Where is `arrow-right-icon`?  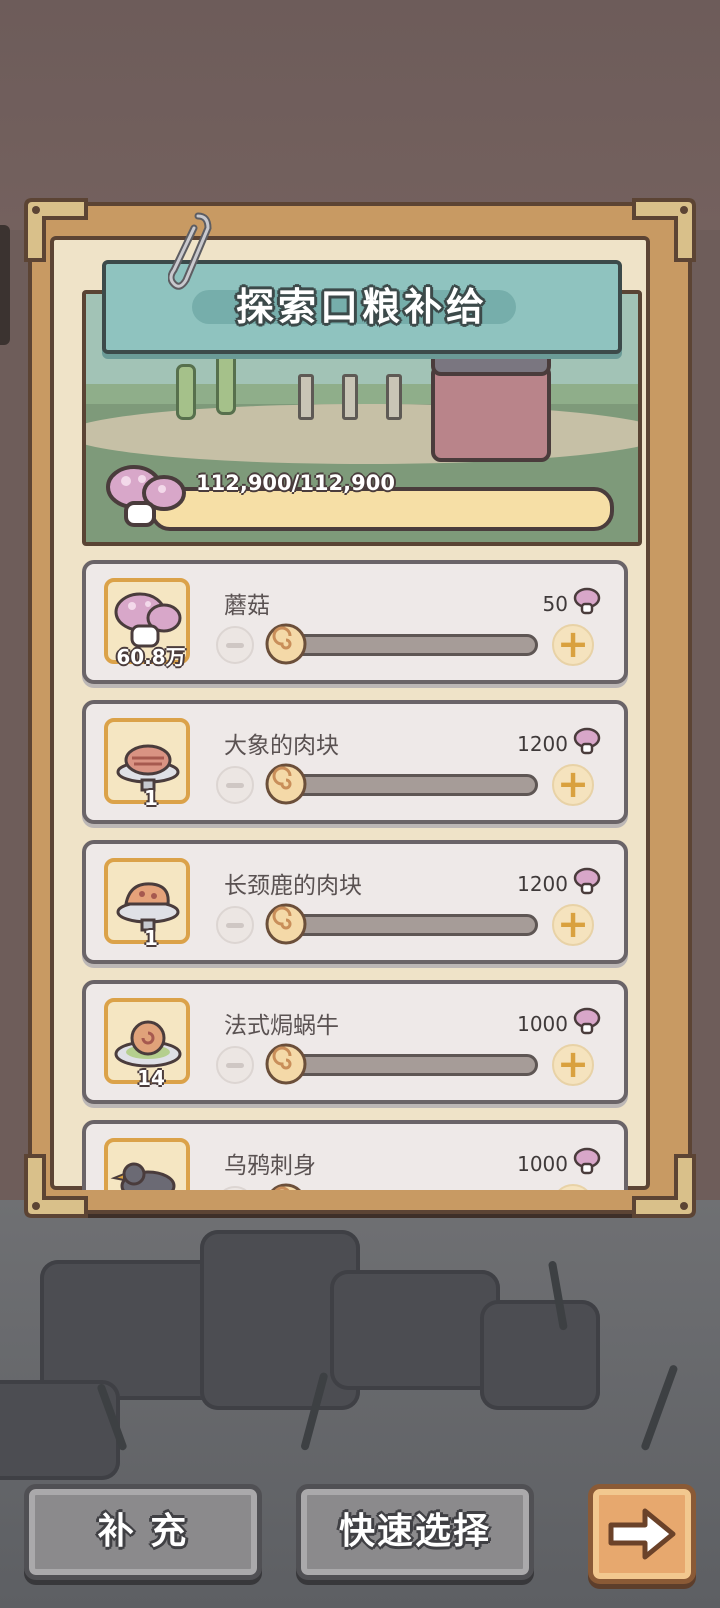
arrow-right-icon is located at coordinates (642, 1534).